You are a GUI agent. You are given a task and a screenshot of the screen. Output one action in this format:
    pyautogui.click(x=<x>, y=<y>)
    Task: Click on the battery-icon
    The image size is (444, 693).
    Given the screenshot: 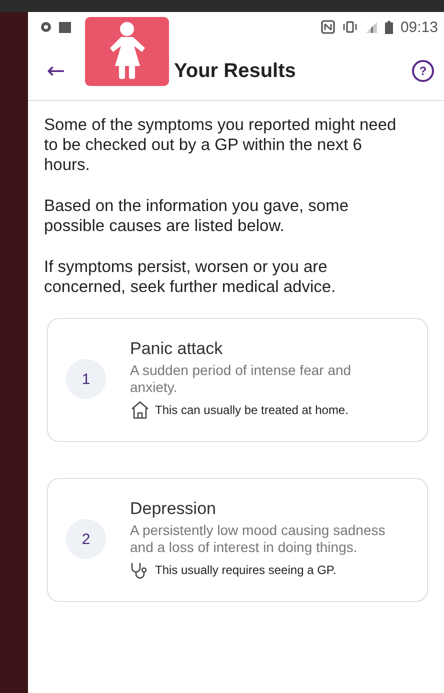 What is the action you would take?
    pyautogui.click(x=389, y=27)
    